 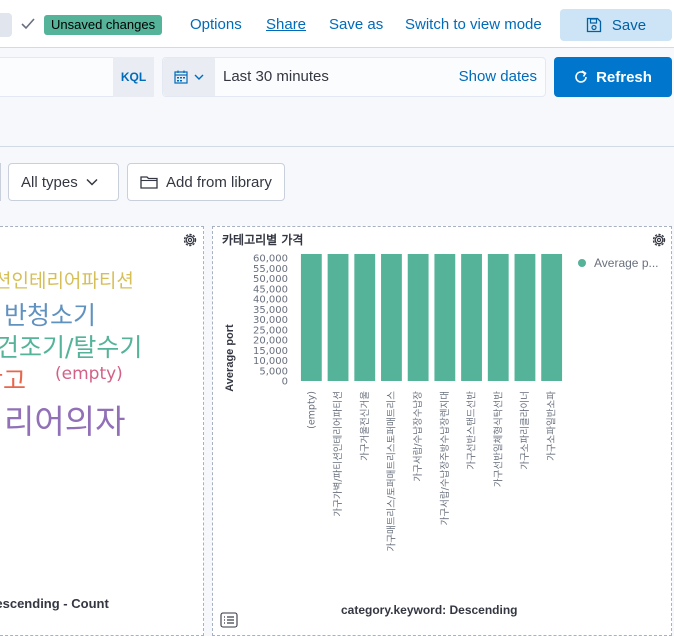 I want to click on options-link: Options, so click(x=216, y=25).